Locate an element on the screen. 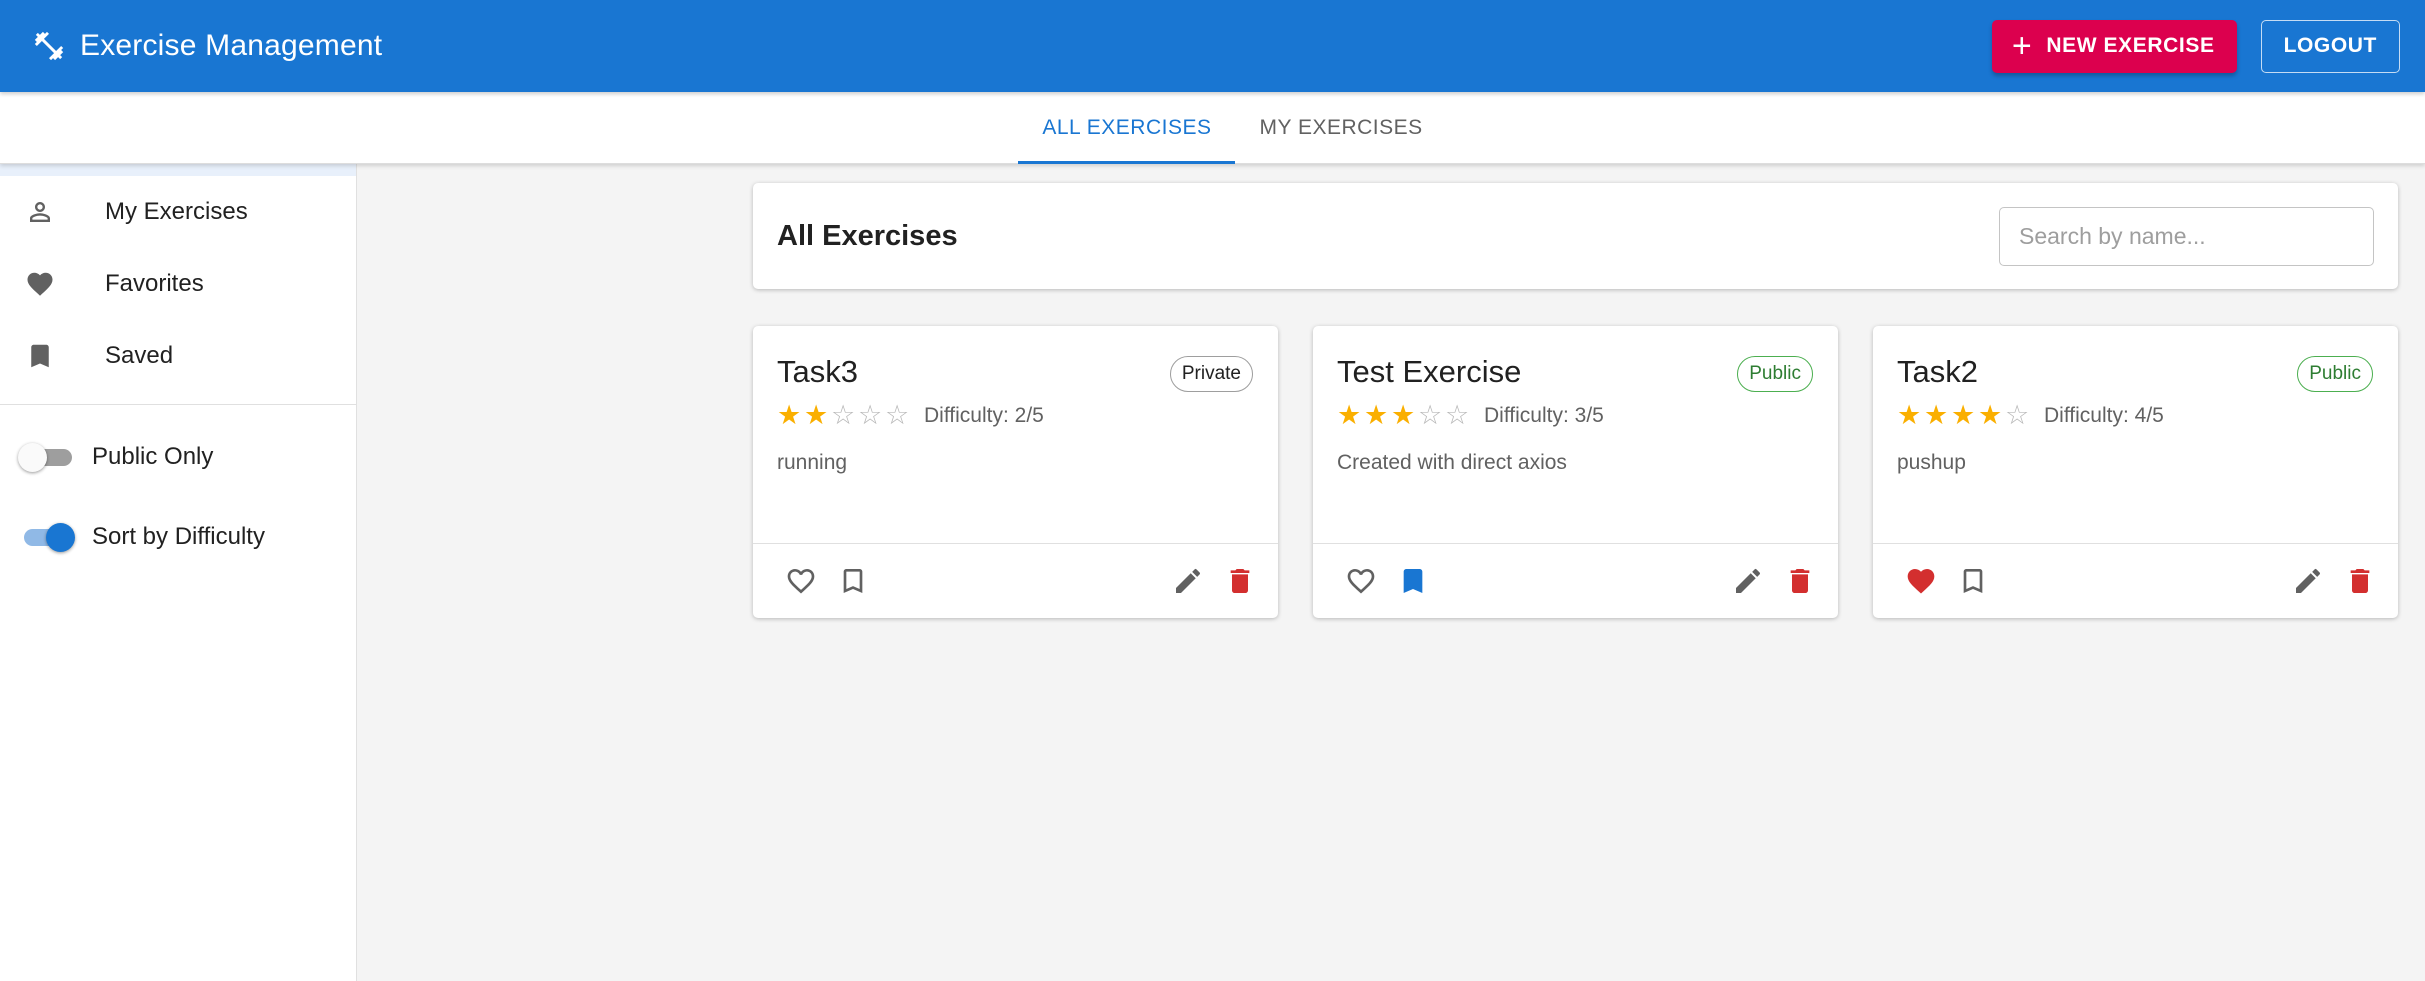  new-exercise-label: NEW EXERCISE is located at coordinates (2130, 45).